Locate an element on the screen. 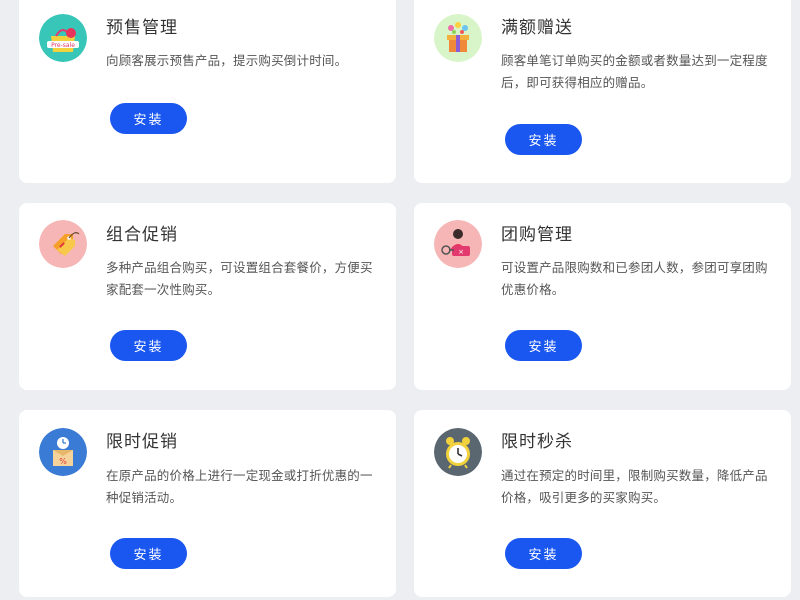  plugin-title: 团购管理 is located at coordinates (537, 235).